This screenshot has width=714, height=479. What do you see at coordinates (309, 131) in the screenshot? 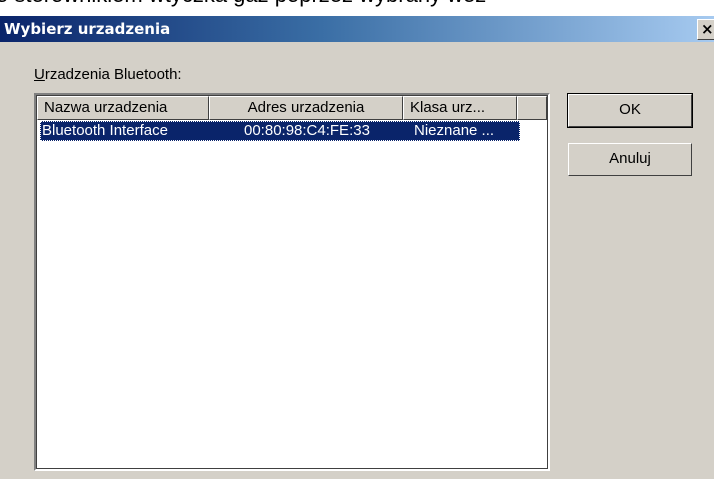
I see `device-address-cell: 00:80:98:C4:FE:33` at bounding box center [309, 131].